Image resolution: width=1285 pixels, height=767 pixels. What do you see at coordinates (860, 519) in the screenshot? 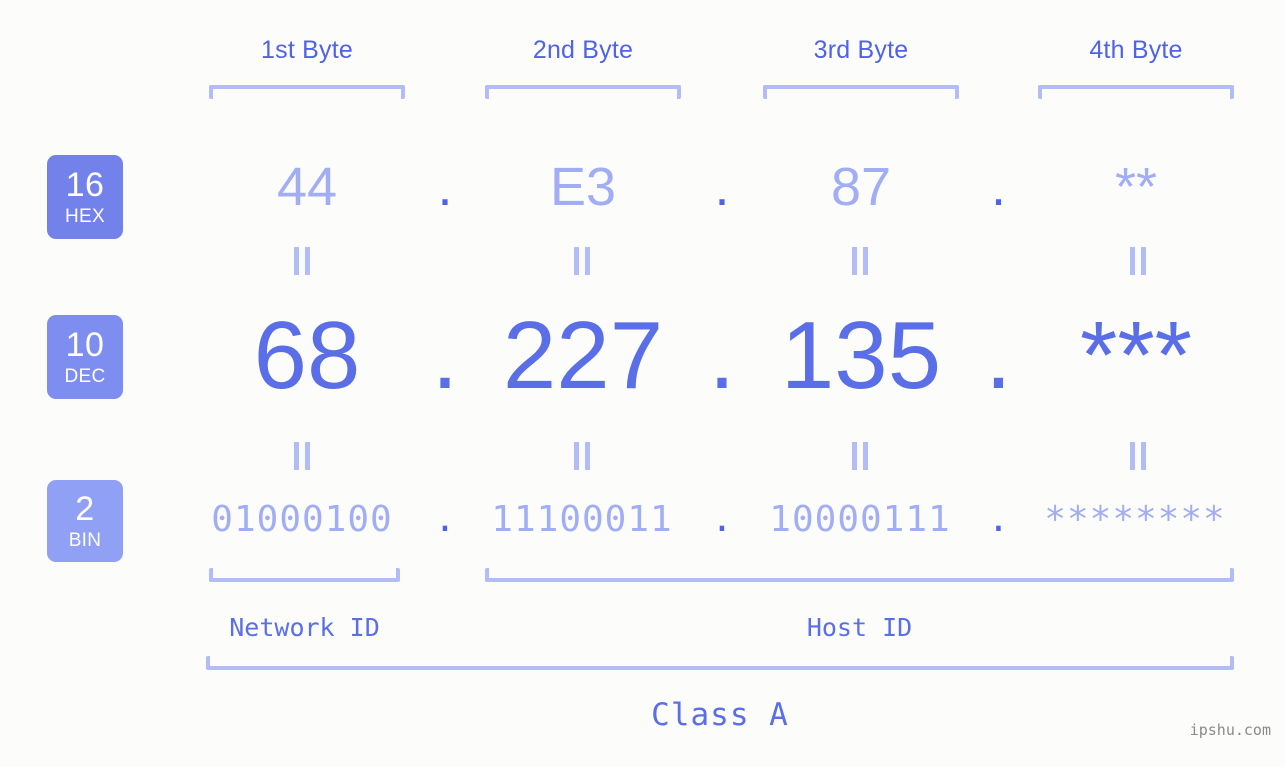
I see `bin-byte-3: 10000111` at bounding box center [860, 519].